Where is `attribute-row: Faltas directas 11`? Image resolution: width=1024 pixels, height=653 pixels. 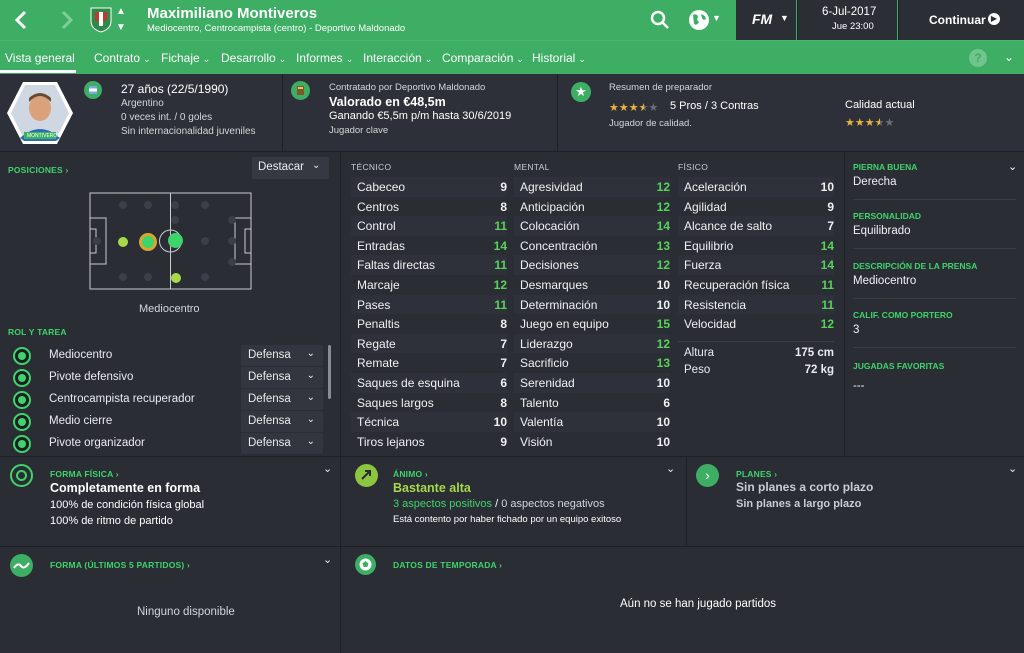 attribute-row: Faltas directas 11 is located at coordinates (429, 265).